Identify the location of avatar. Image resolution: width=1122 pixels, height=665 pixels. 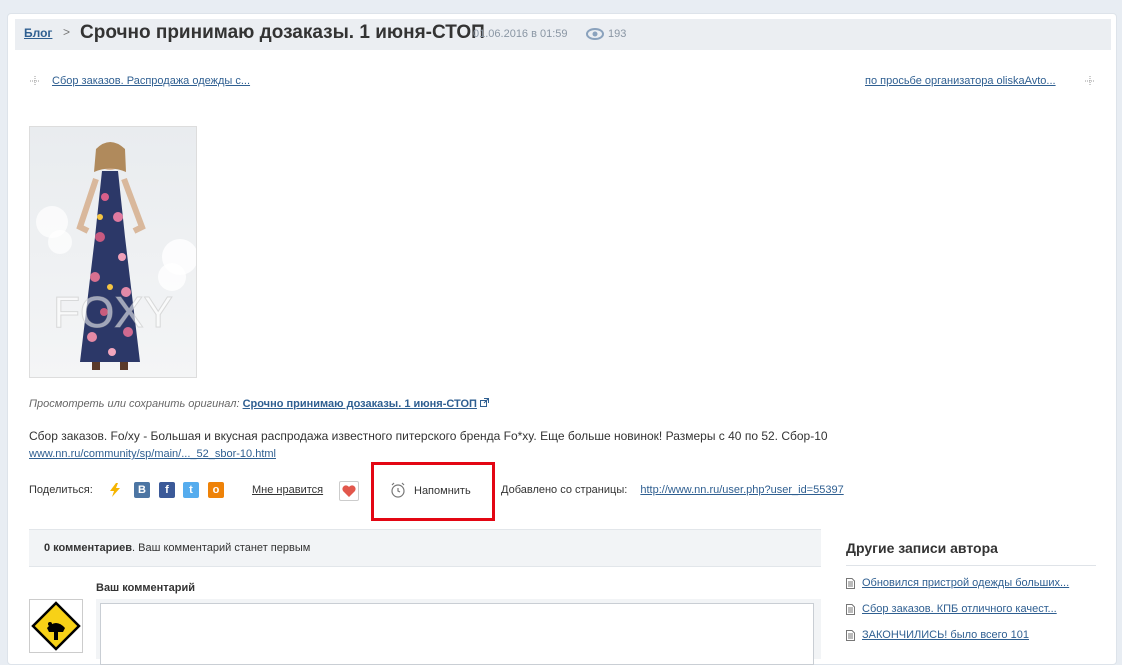
(56, 626).